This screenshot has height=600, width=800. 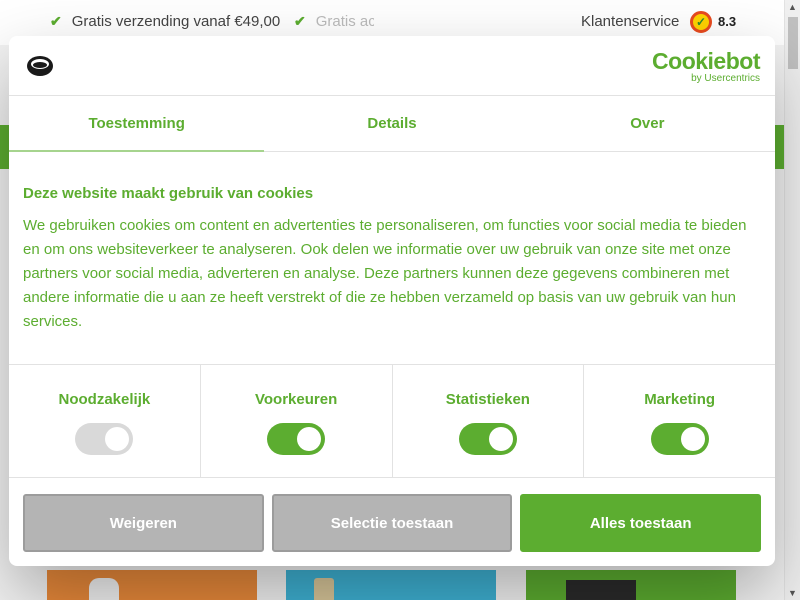 I want to click on provider-name: Cookiebot, so click(x=706, y=61).